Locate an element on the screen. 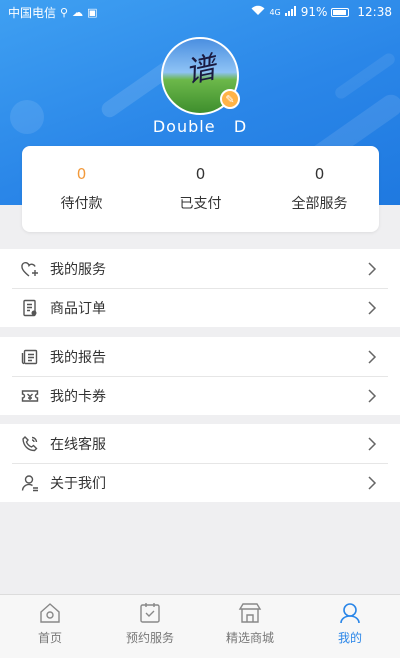 Image resolution: width=400 pixels, height=658 pixels. menu-item-label: 商品订单 is located at coordinates (78, 308).